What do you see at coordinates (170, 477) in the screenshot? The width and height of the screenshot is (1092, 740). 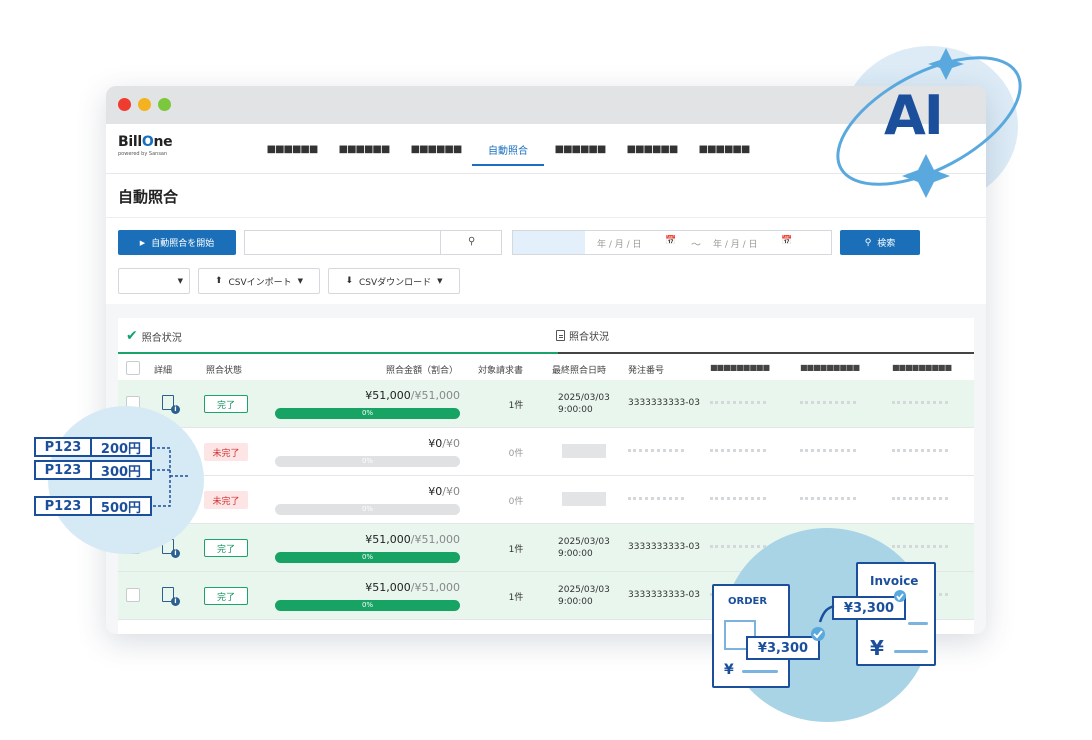 I see `tag-connector-lines` at bounding box center [170, 477].